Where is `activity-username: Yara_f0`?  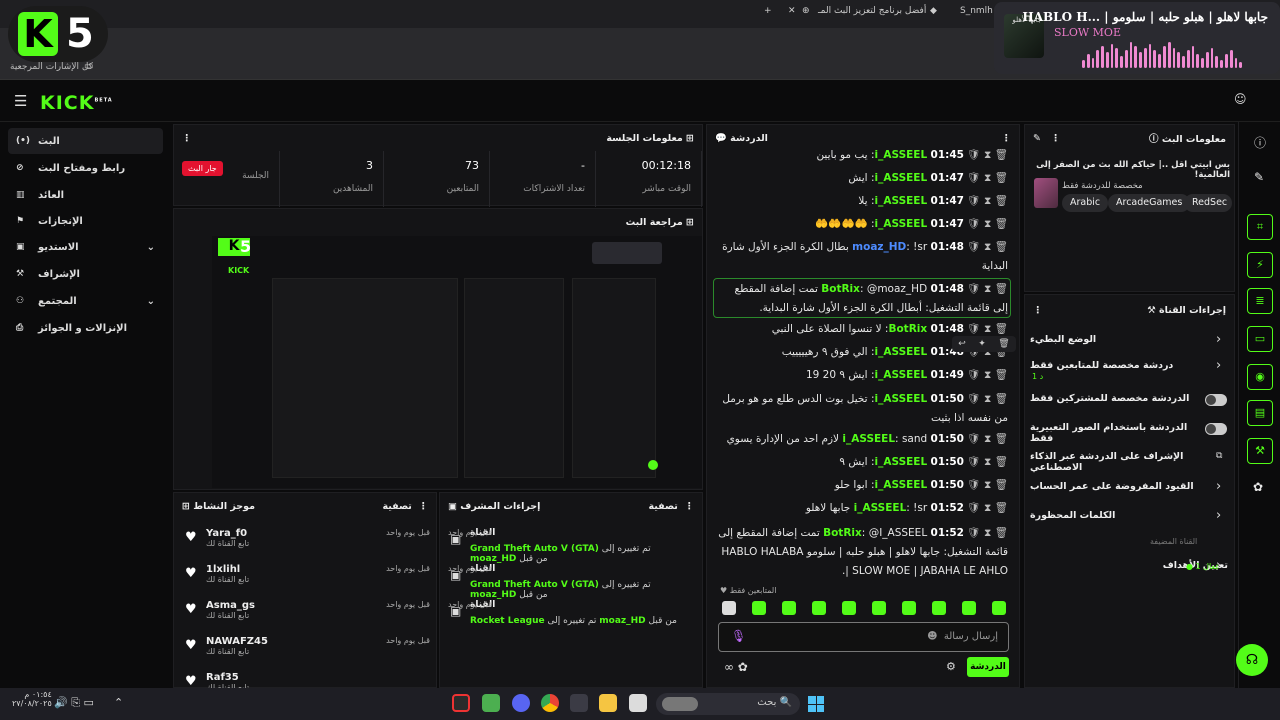 activity-username: Yara_f0 is located at coordinates (227, 533).